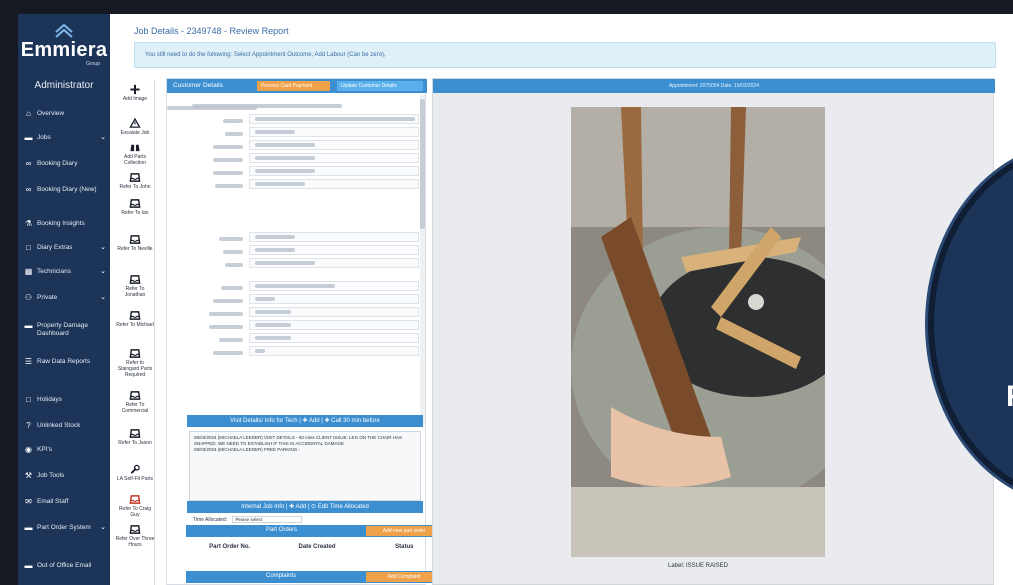  Describe the element at coordinates (135, 127) in the screenshot. I see `tool-escalate-job: Escalate Job` at that location.